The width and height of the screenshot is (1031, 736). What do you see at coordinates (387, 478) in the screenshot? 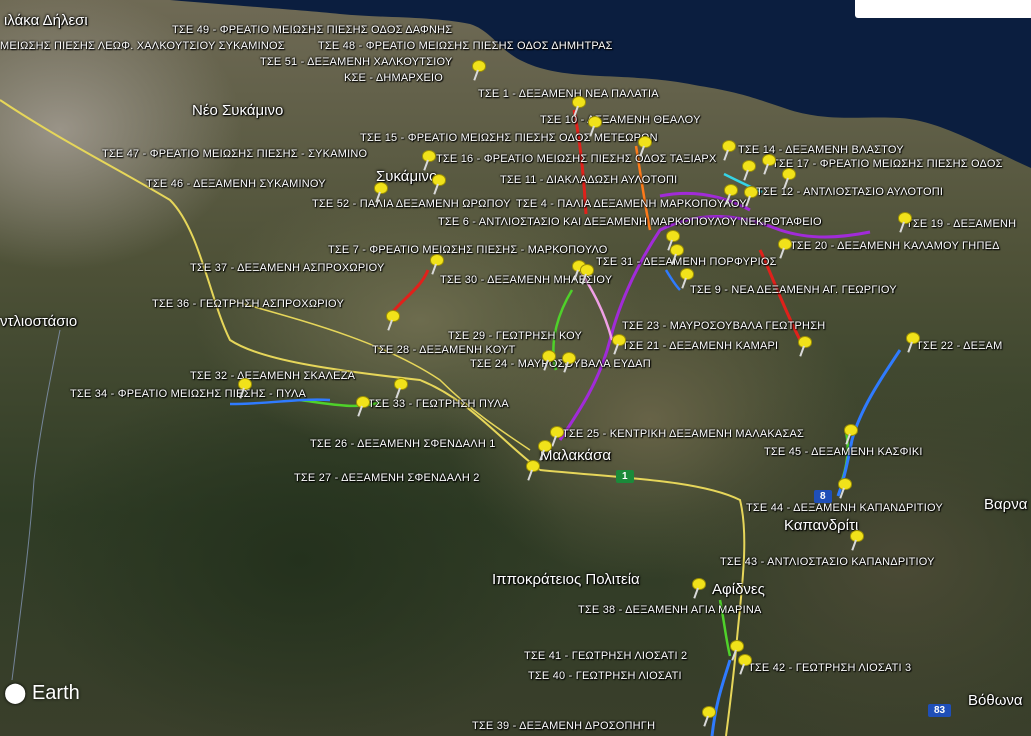
I see `label-tse-27: ΤΣΕ 27 - ΔΕΞΑΜΕΝΗ ΣΦΕΝΔΑΛΗ 2` at bounding box center [387, 478].